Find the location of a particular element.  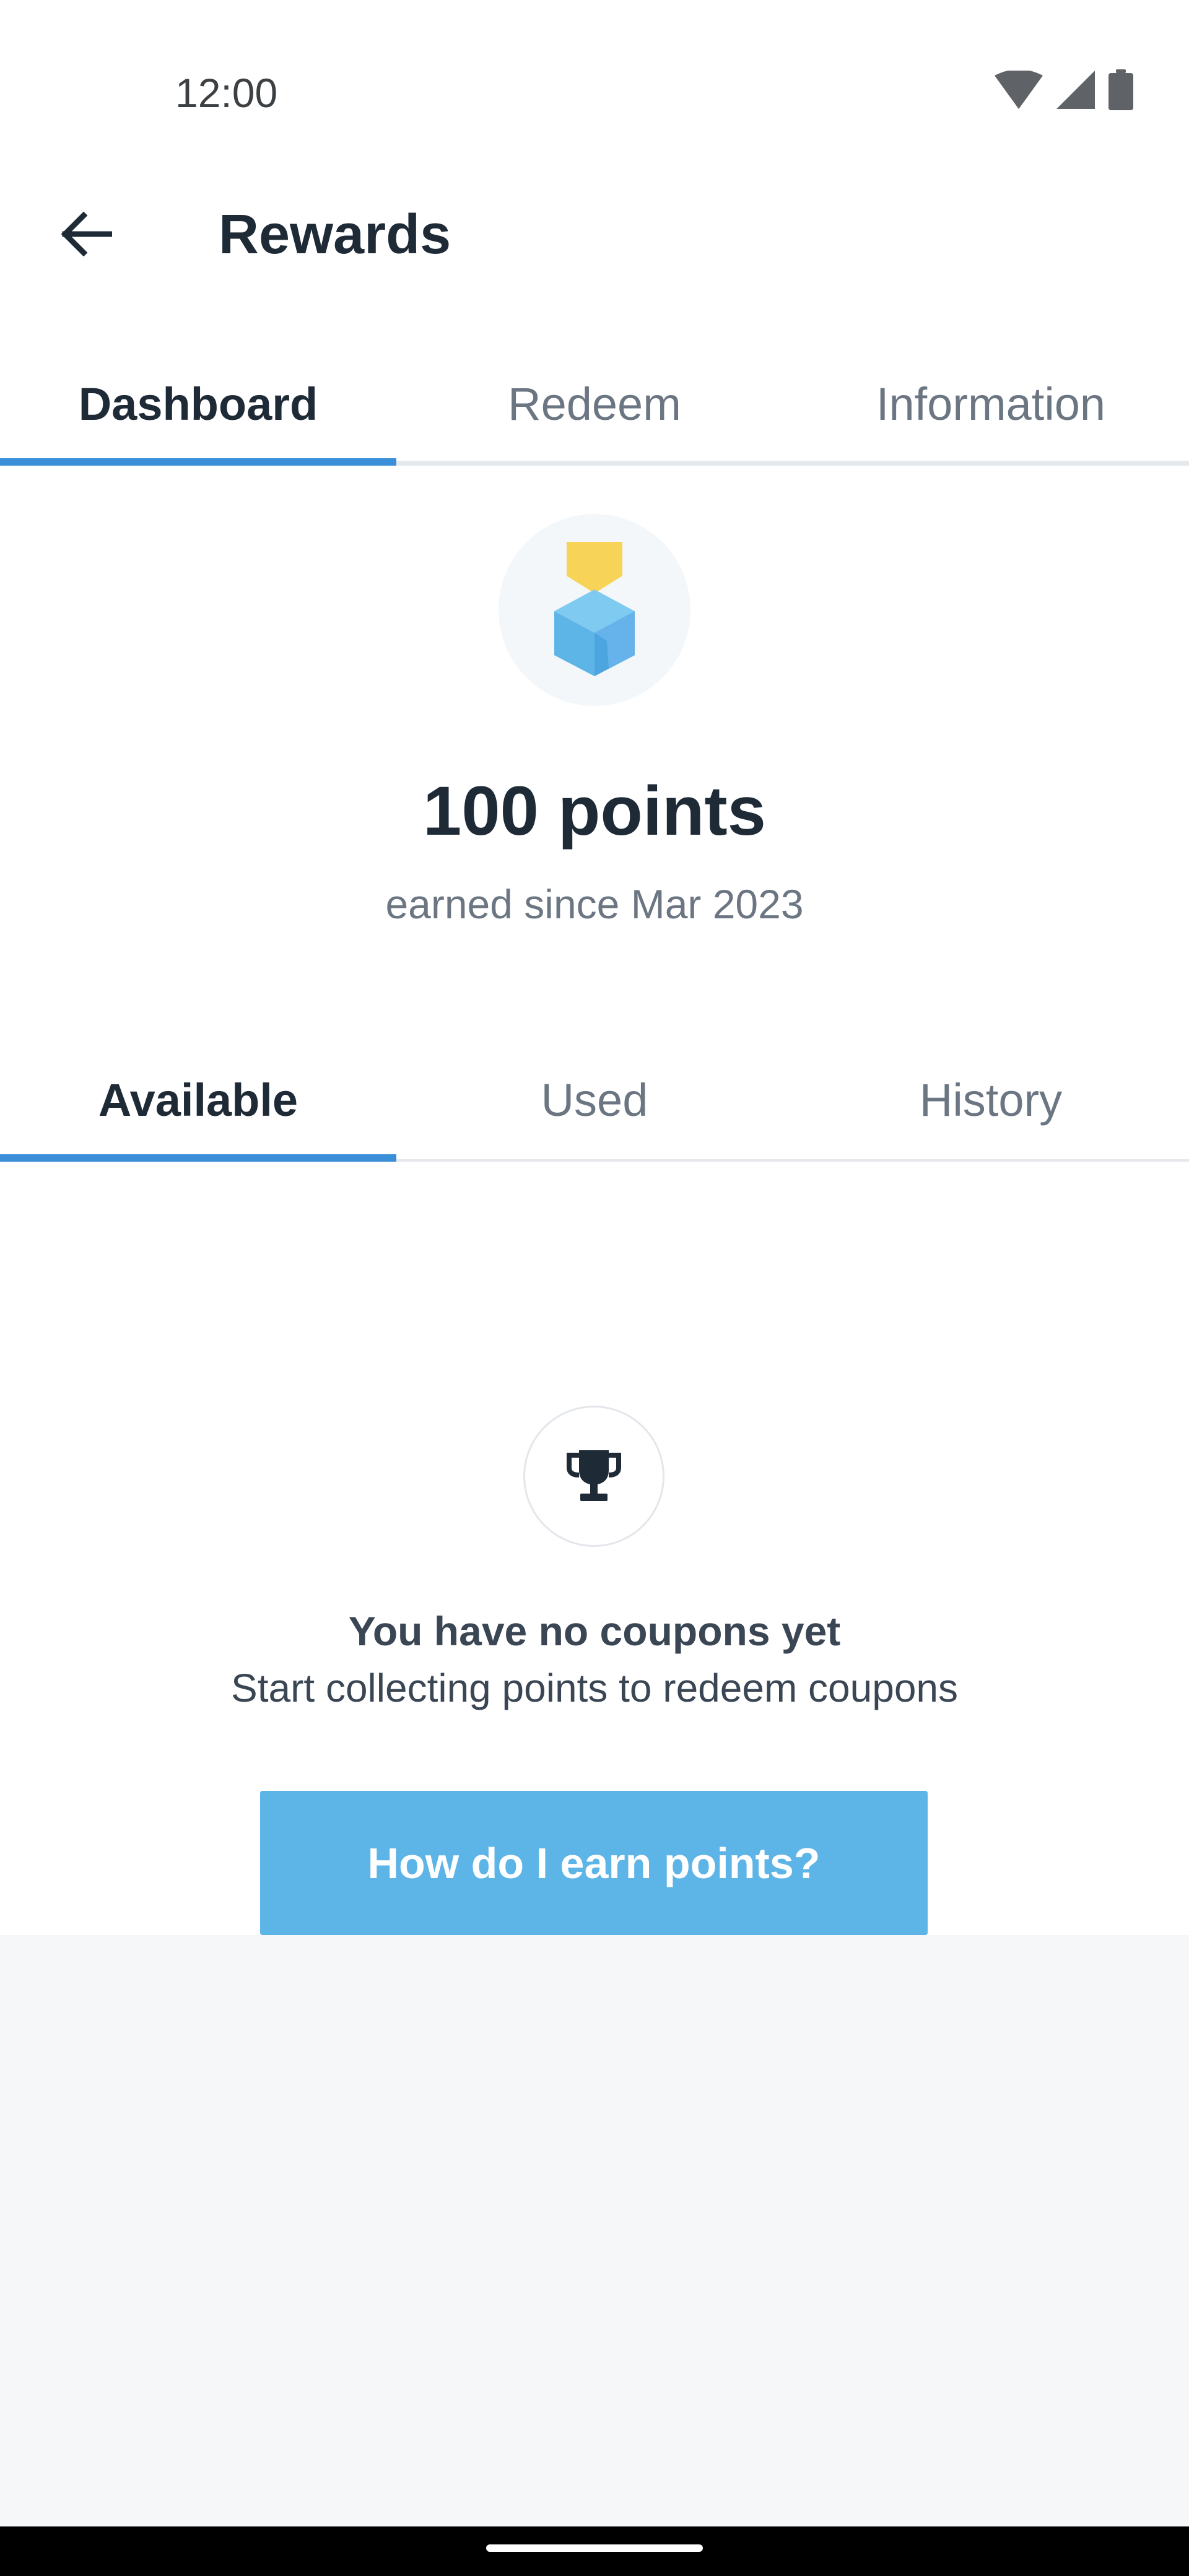

arrow-left-icon is located at coordinates (85, 235).